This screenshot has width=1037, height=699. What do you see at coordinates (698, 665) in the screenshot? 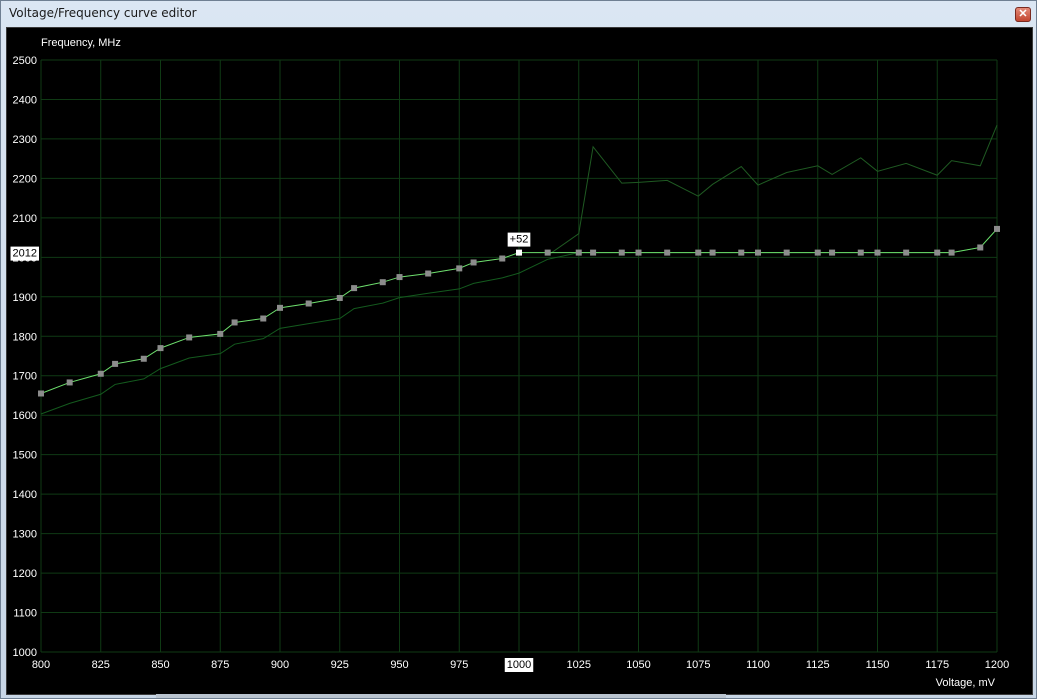
I see `x-tick-label: 1075` at bounding box center [698, 665].